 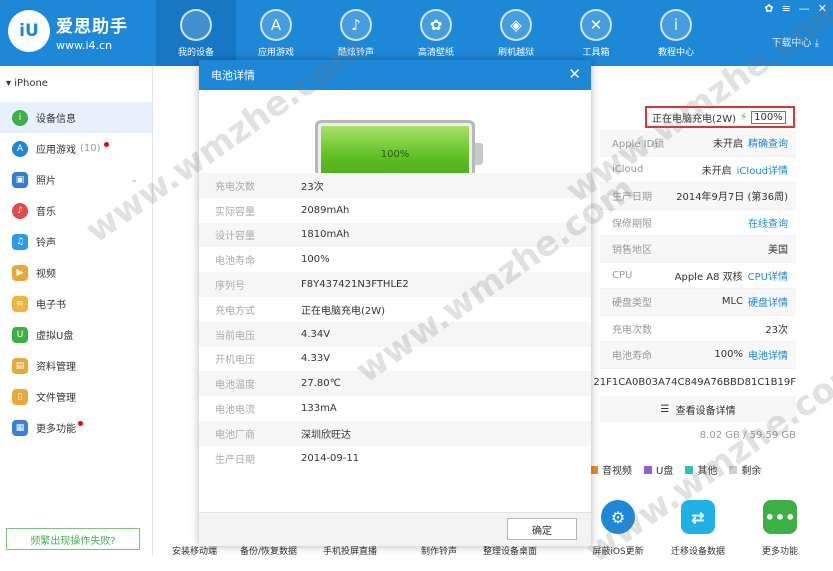 I want to click on sidebar-item-ringtones: ♫ 铃声, so click(x=76, y=241).